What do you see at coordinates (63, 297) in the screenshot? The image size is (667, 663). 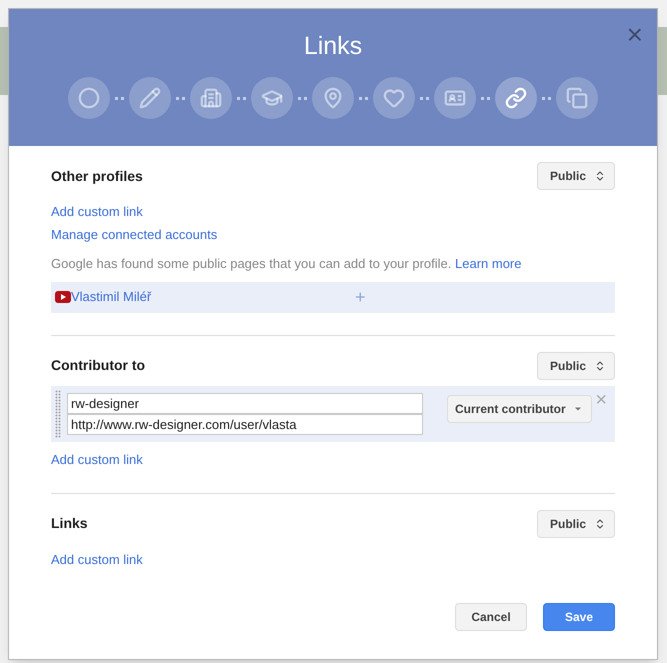 I see `video-play-icon` at bounding box center [63, 297].